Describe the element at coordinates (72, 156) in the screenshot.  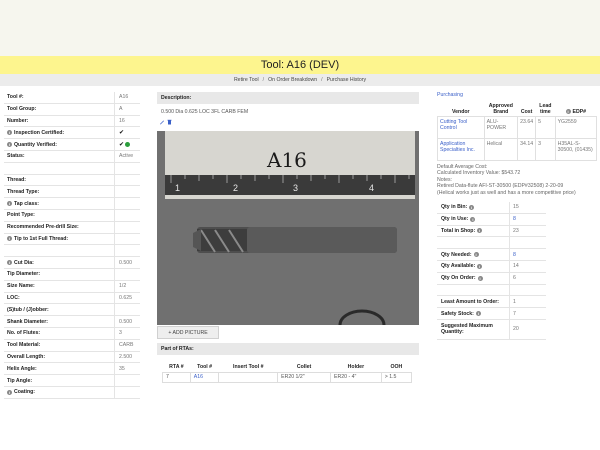
I see `property-row: Status: Active` at that location.